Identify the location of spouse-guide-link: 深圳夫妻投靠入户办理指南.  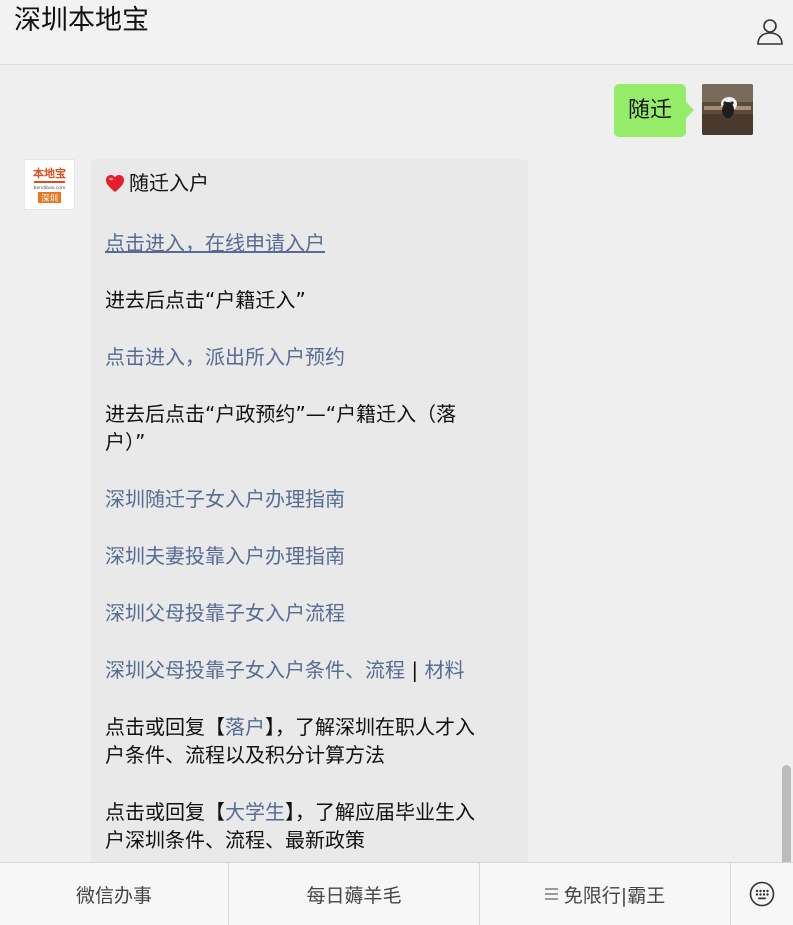
(225, 556).